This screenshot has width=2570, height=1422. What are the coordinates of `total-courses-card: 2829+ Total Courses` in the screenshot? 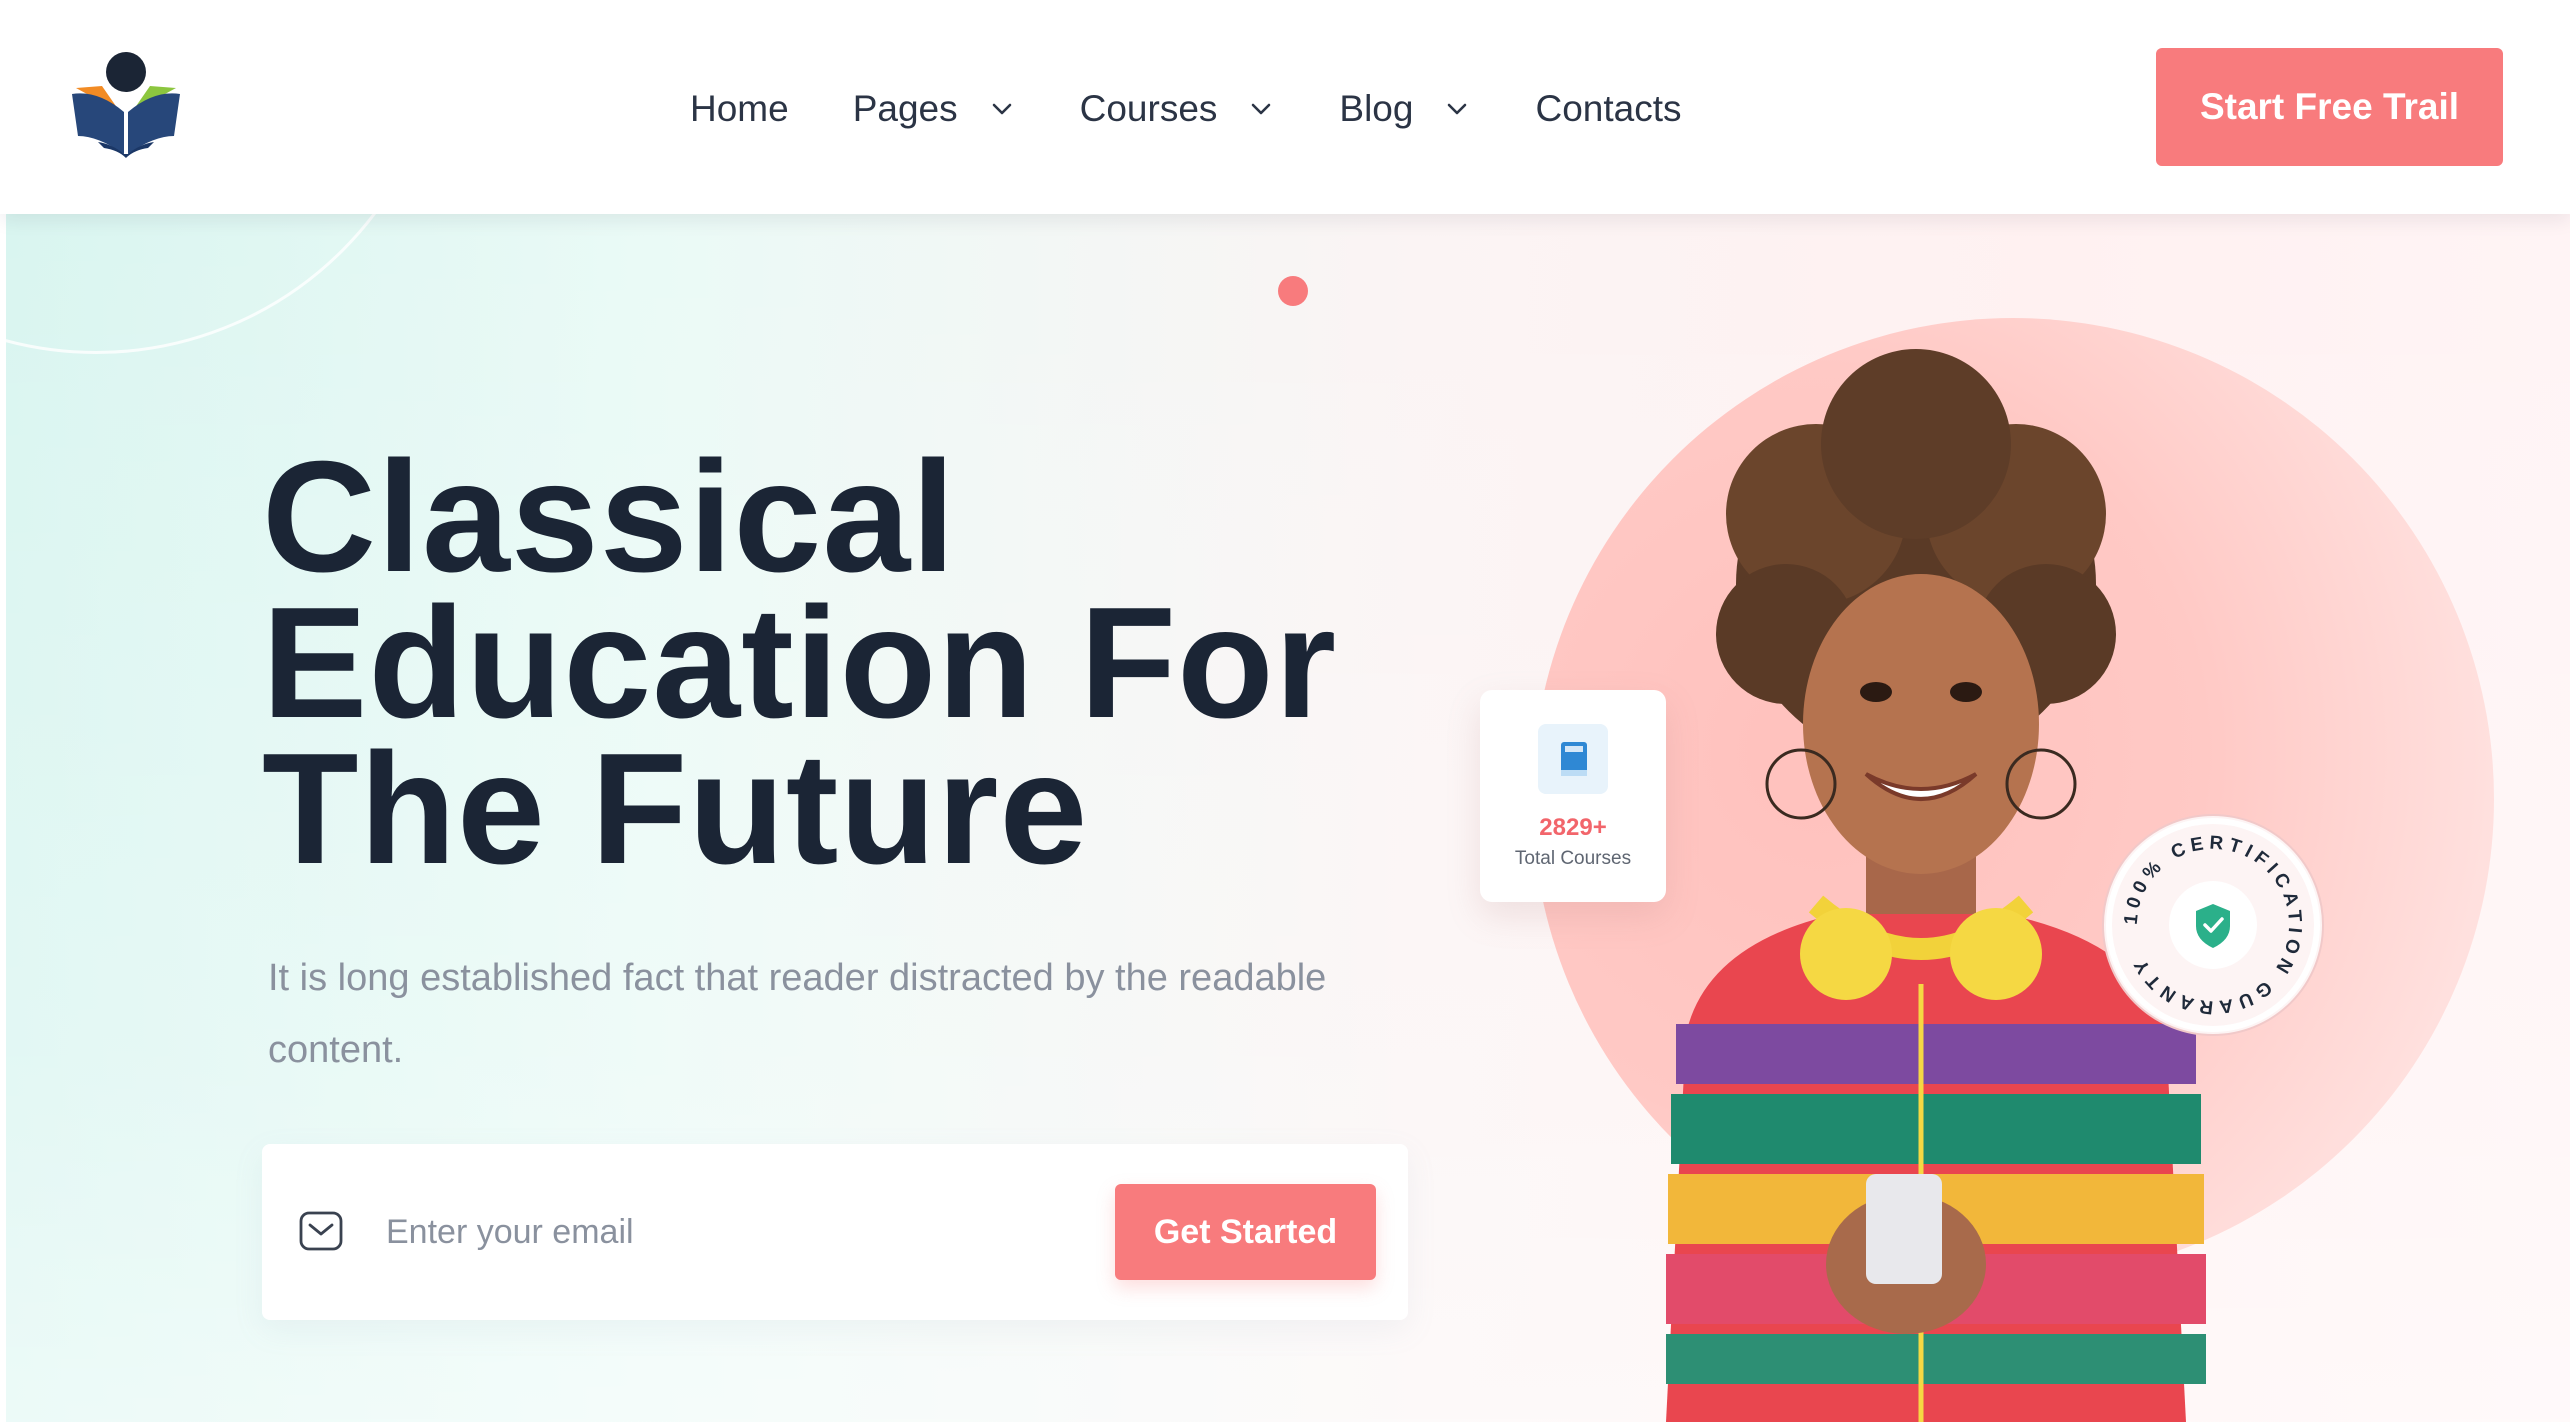 It's located at (1573, 796).